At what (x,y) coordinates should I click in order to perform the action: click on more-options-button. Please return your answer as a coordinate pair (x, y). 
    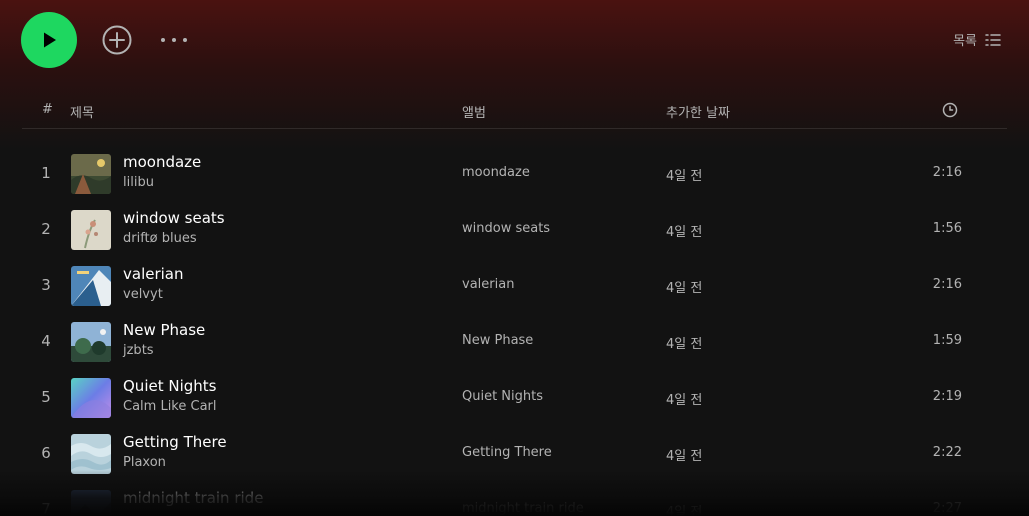
    Looking at the image, I should click on (174, 40).